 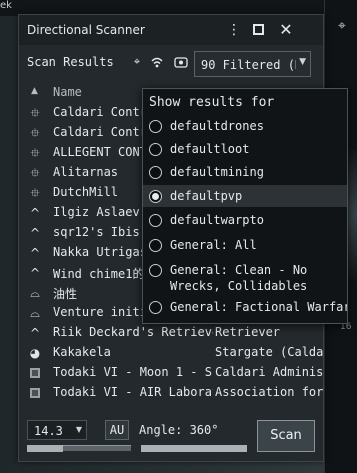 I want to click on signal-icon, so click(x=157, y=62).